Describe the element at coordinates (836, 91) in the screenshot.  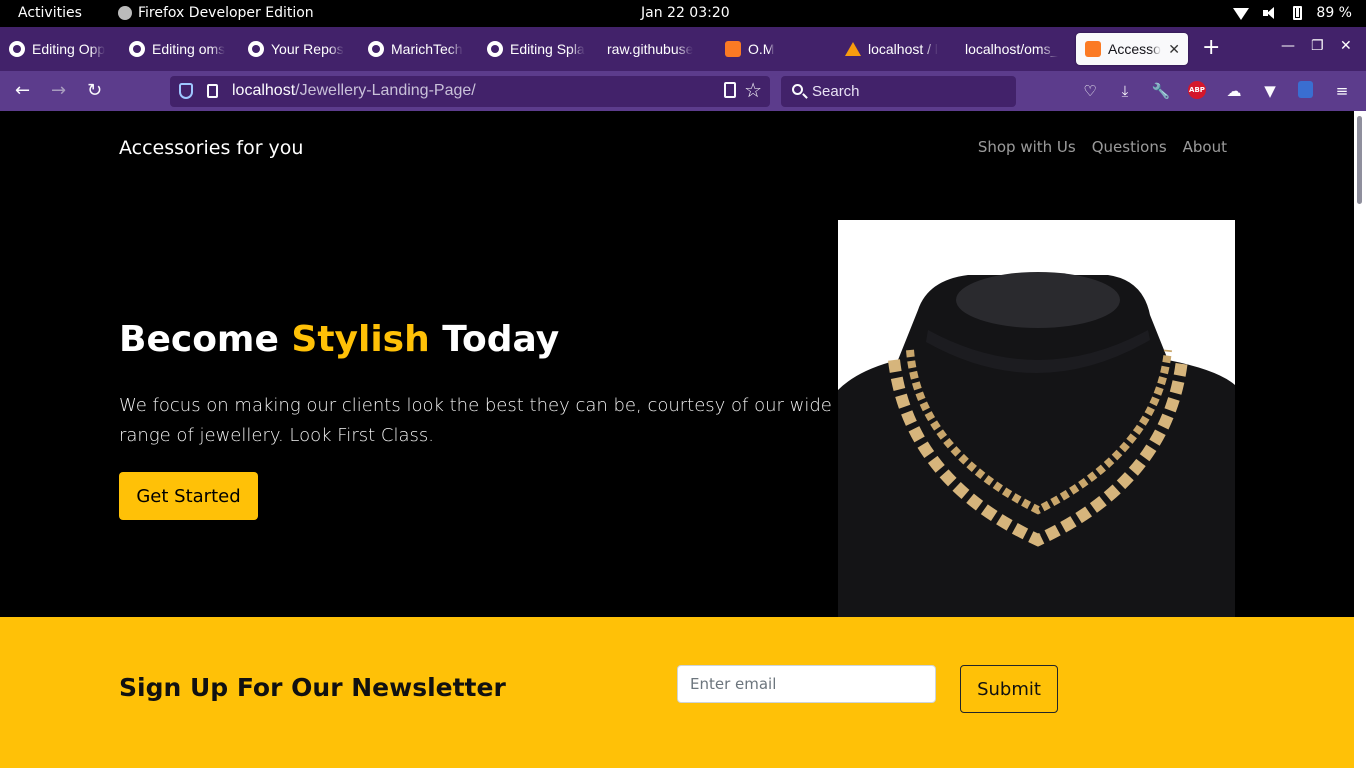
I see `search-placeholder: Search` at that location.